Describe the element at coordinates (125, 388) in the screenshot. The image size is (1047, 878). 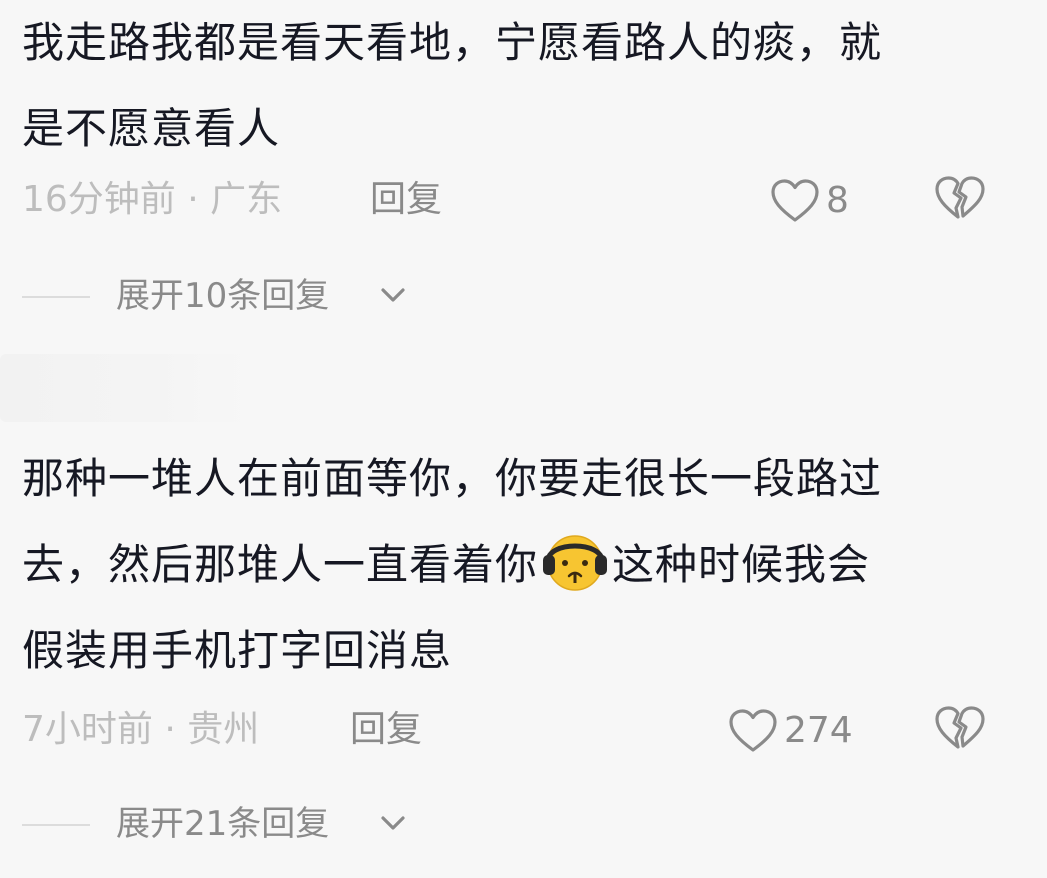
I see `blurred-username-placeholder` at that location.